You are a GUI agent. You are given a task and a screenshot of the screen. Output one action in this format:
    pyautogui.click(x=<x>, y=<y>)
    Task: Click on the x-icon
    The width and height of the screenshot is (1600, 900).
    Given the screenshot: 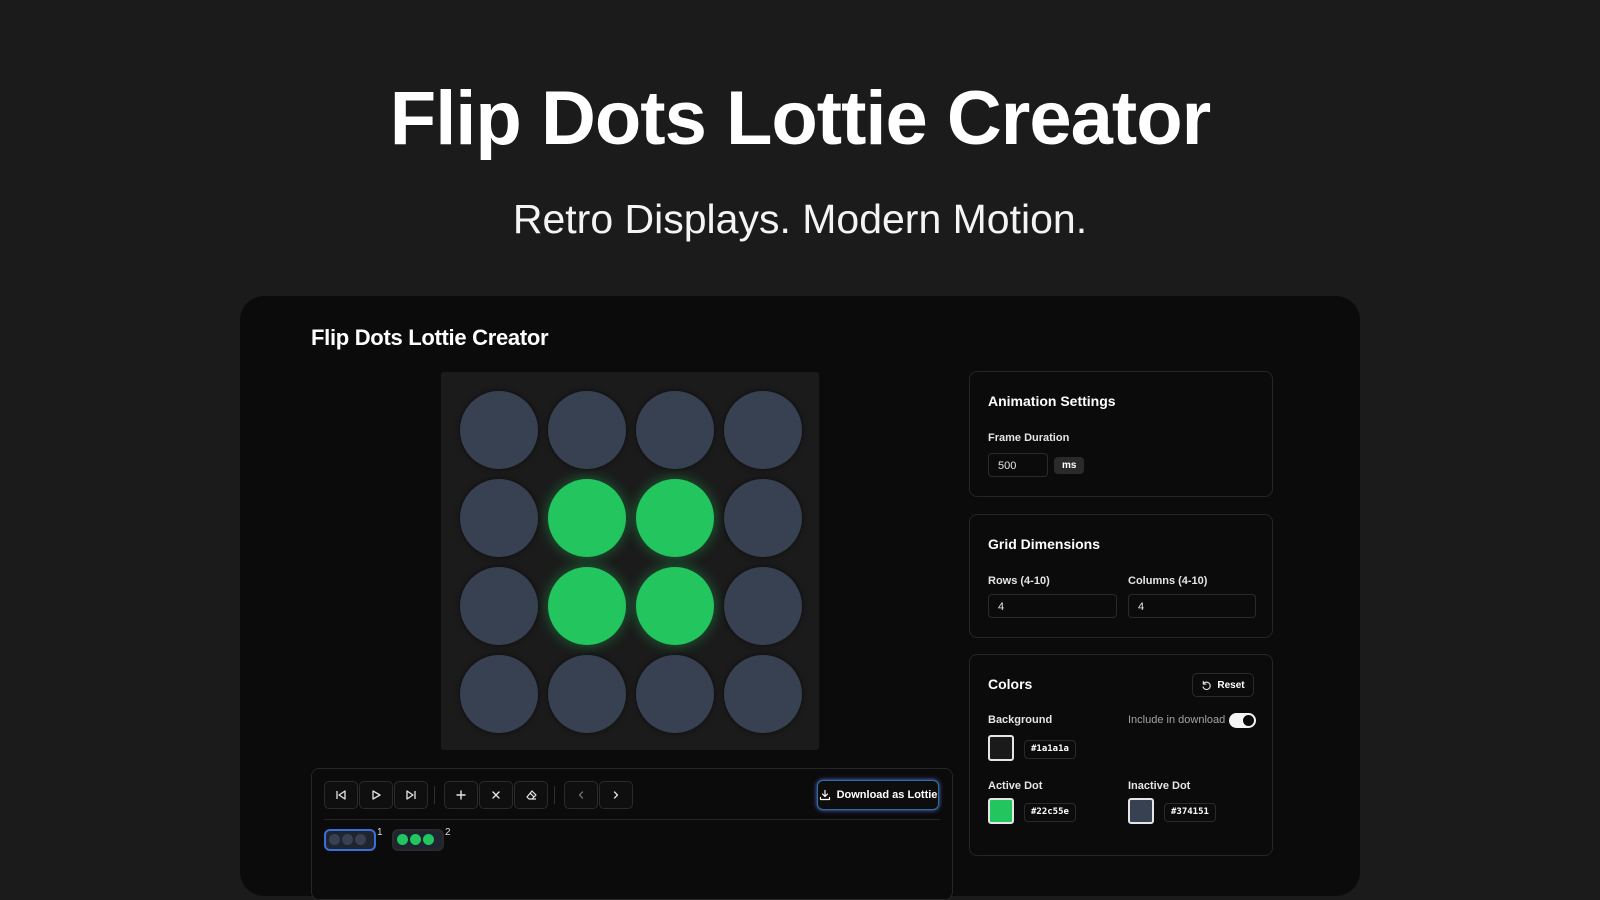 What is the action you would take?
    pyautogui.click(x=496, y=795)
    